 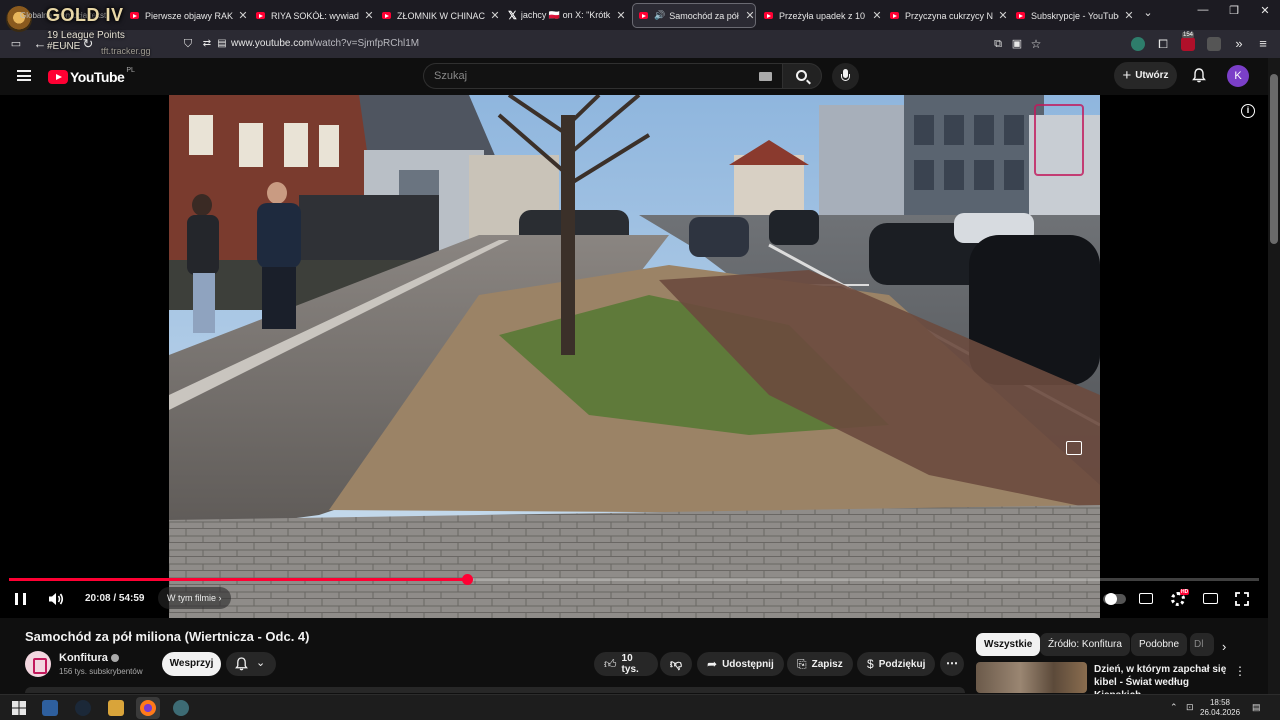 I want to click on firefox-icon, so click(x=148, y=708).